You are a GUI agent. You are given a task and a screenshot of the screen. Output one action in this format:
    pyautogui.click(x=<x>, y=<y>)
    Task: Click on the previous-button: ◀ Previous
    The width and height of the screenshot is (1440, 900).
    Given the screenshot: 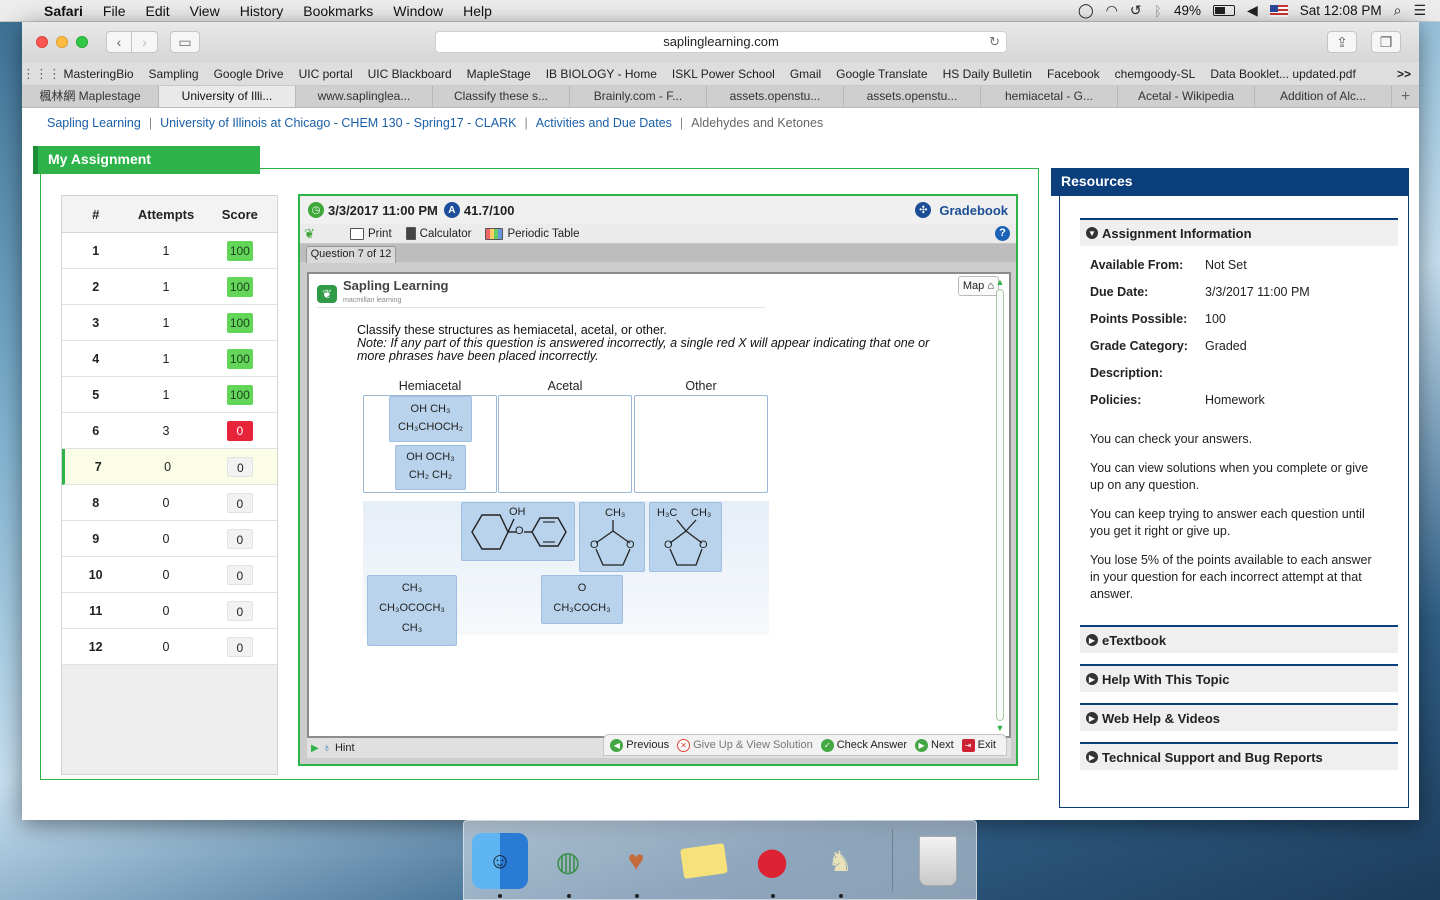 What is the action you would take?
    pyautogui.click(x=639, y=745)
    